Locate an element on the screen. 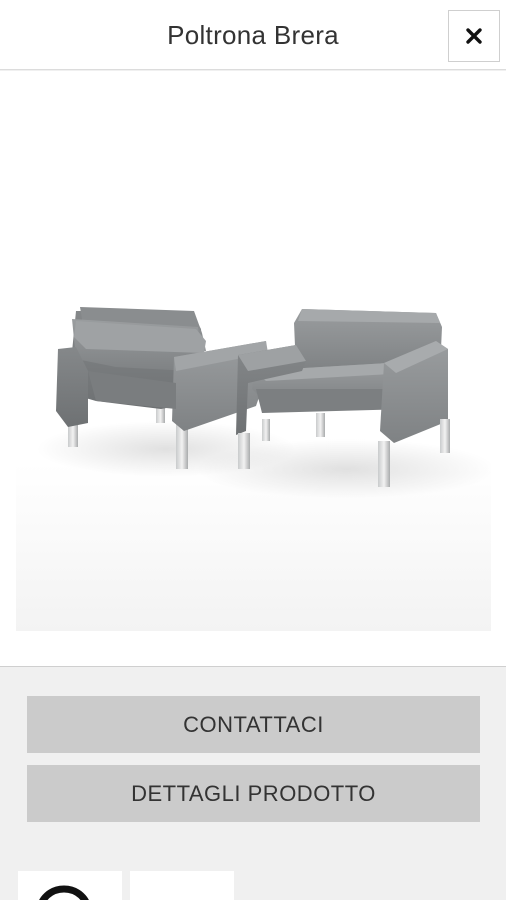  close-button is located at coordinates (474, 36).